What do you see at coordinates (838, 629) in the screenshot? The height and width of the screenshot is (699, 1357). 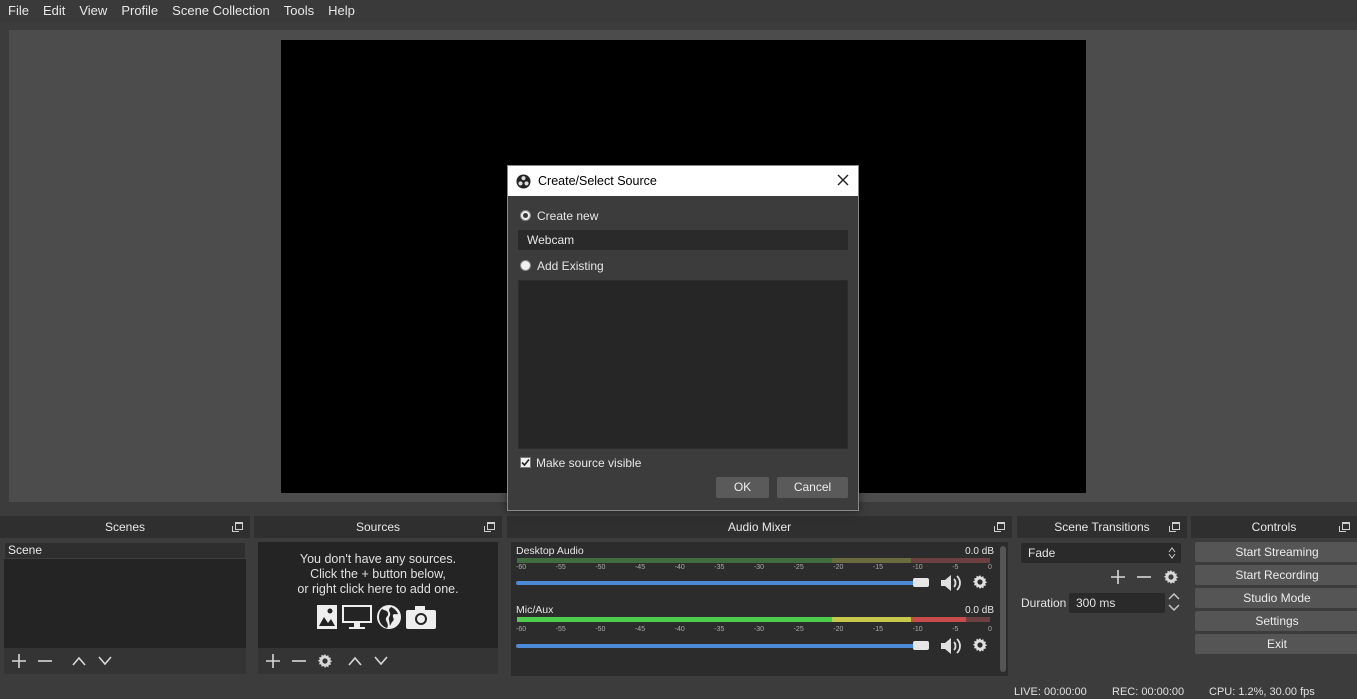 I see `scale-tick-label: -20` at bounding box center [838, 629].